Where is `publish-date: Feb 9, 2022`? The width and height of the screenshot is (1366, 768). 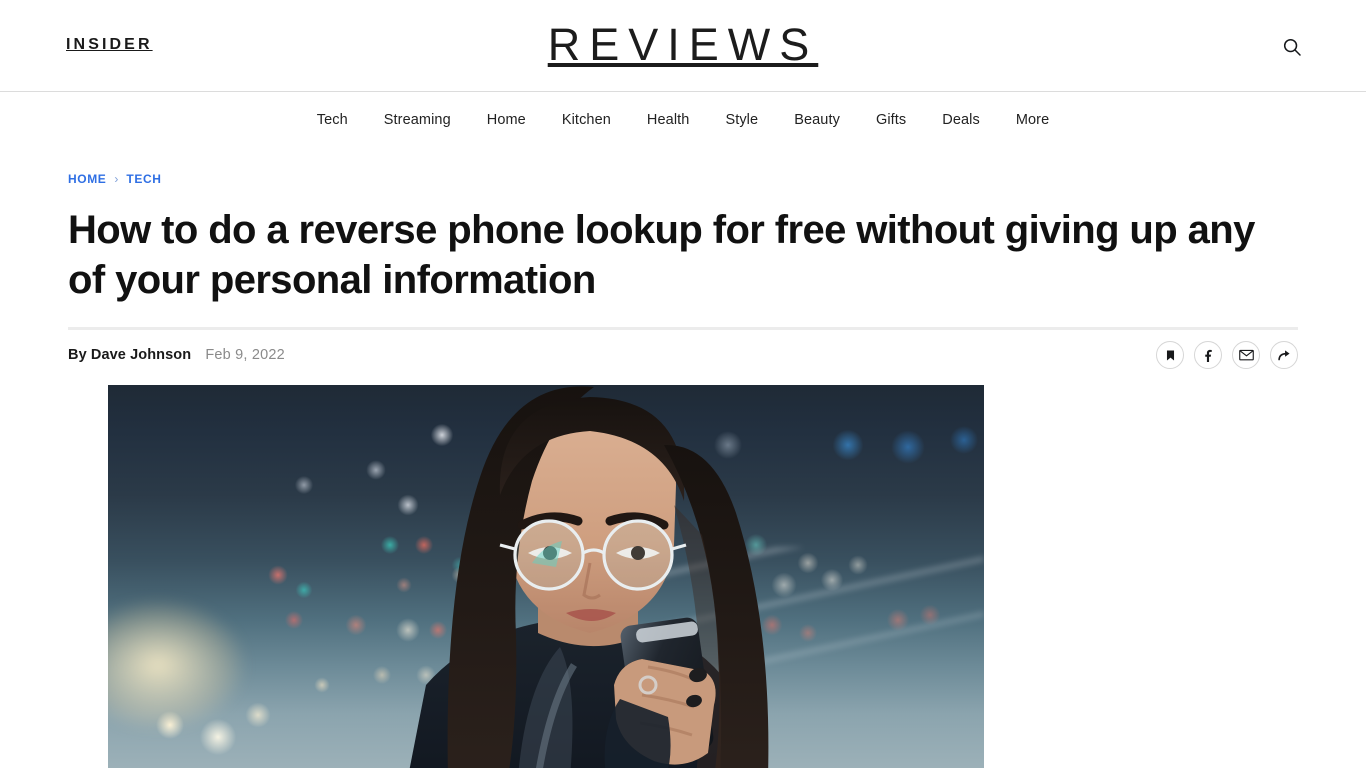 publish-date: Feb 9, 2022 is located at coordinates (245, 355).